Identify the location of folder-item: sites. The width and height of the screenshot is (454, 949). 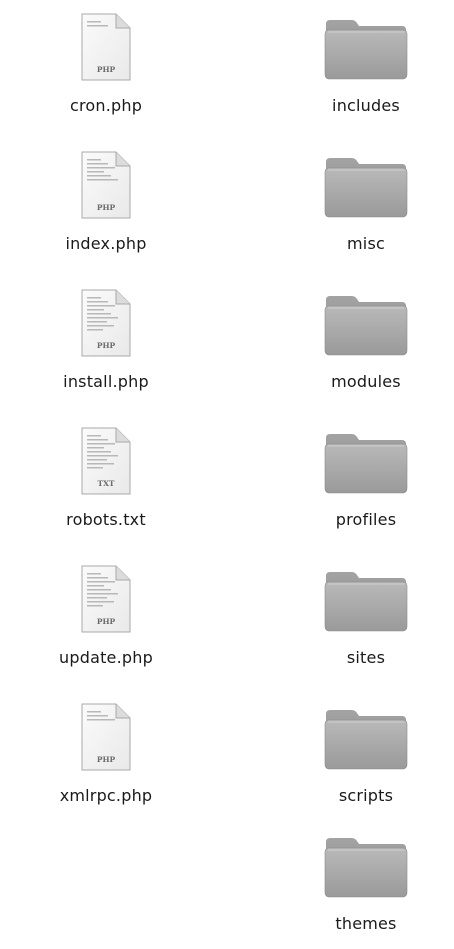
(366, 620).